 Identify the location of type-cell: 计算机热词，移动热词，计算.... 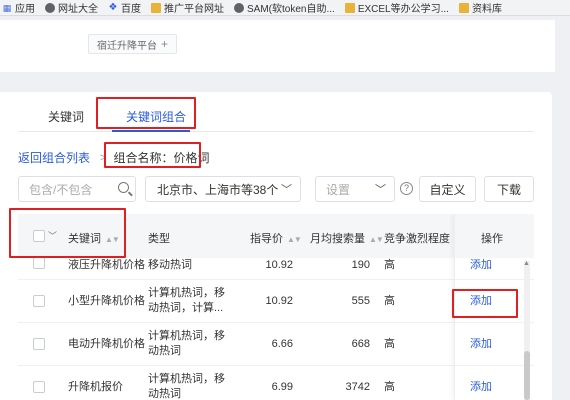
(186, 300).